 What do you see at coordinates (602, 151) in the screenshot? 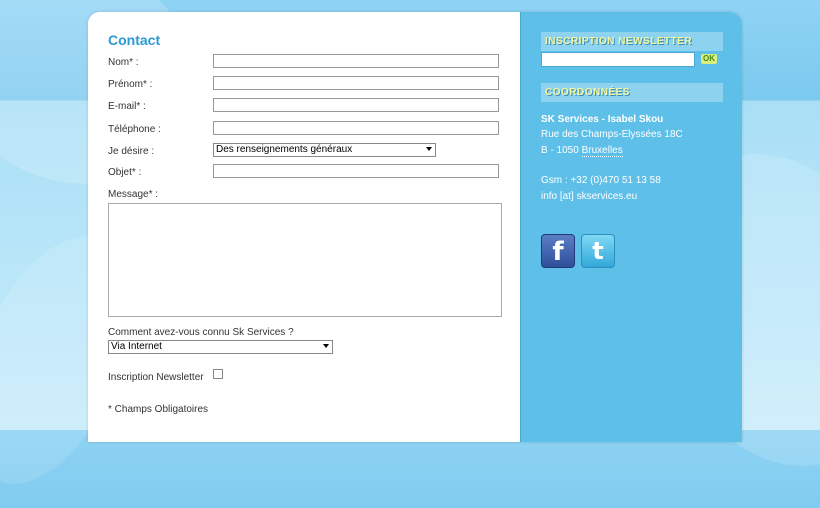
I see `city-link: Bruxelles` at bounding box center [602, 151].